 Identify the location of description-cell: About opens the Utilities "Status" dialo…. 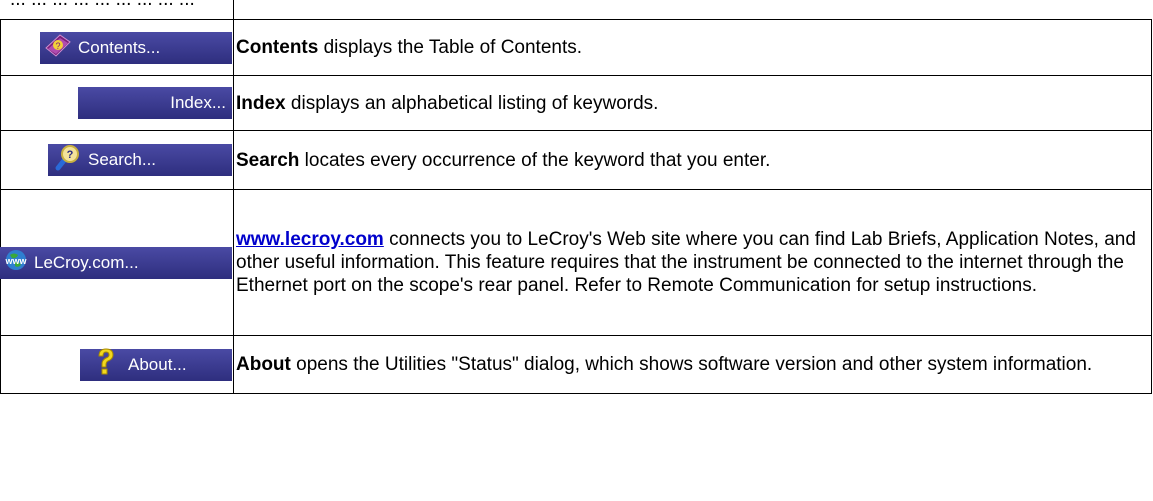
(692, 364).